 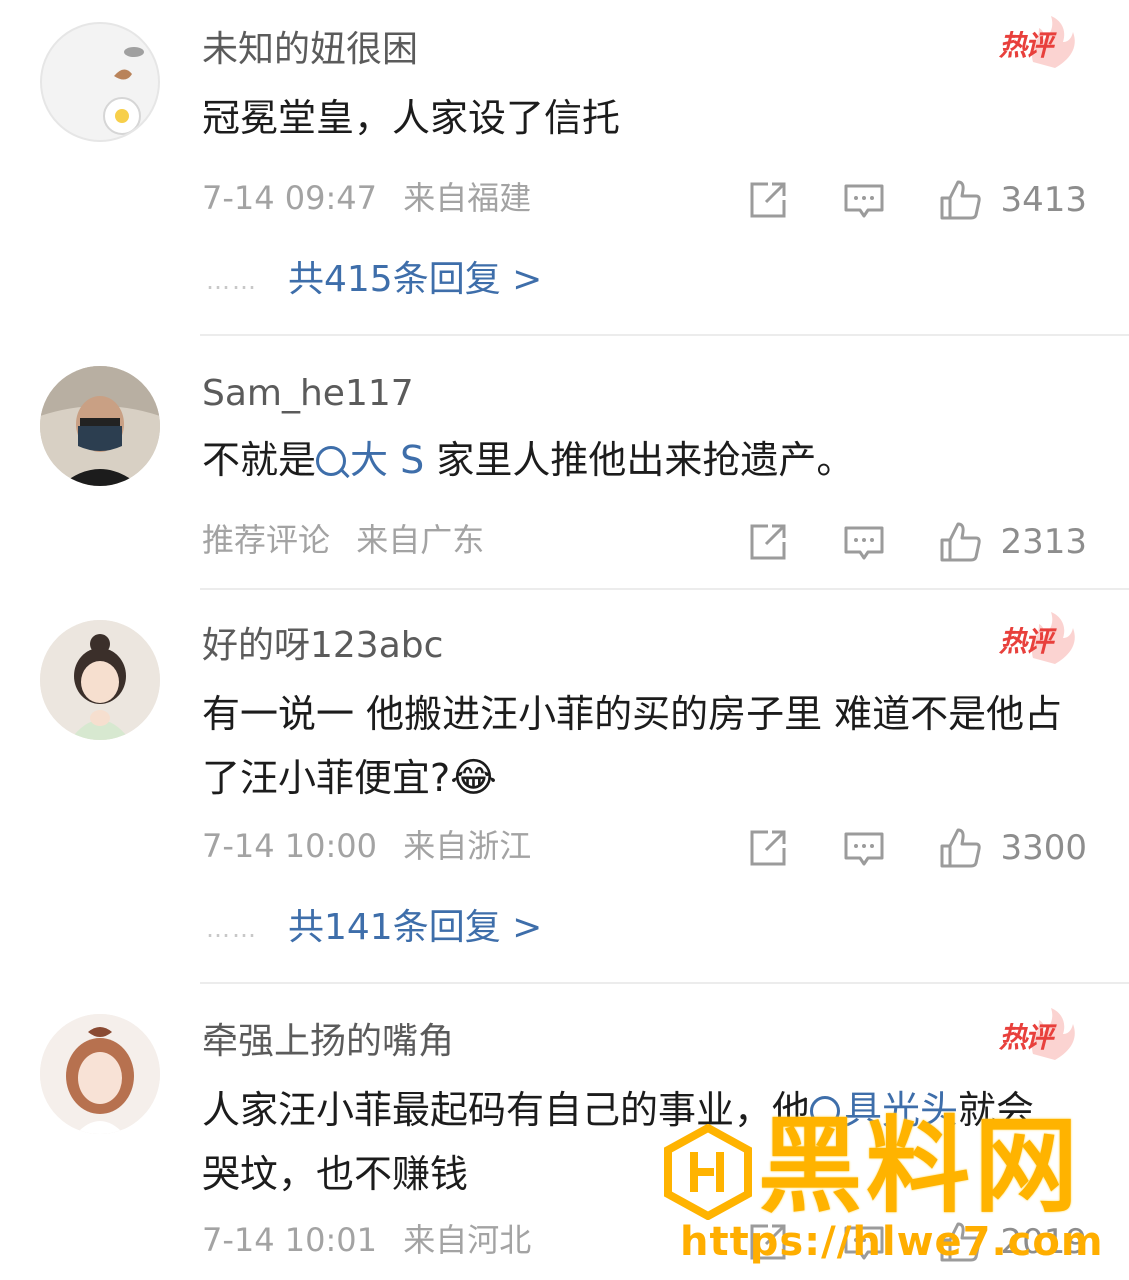 I want to click on watermark: 黑料网 https://hlwe7.com, so click(x=890, y=1196).